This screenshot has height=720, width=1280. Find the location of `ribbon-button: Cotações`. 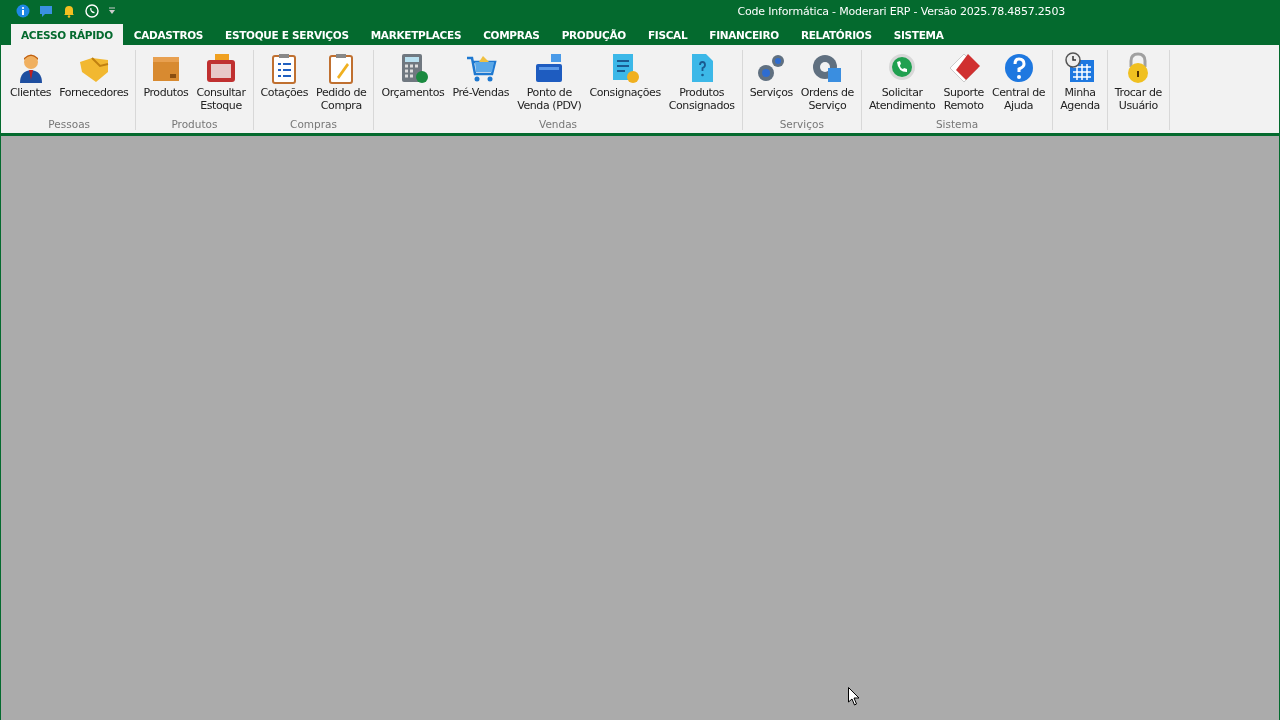

ribbon-button: Cotações is located at coordinates (284, 84).